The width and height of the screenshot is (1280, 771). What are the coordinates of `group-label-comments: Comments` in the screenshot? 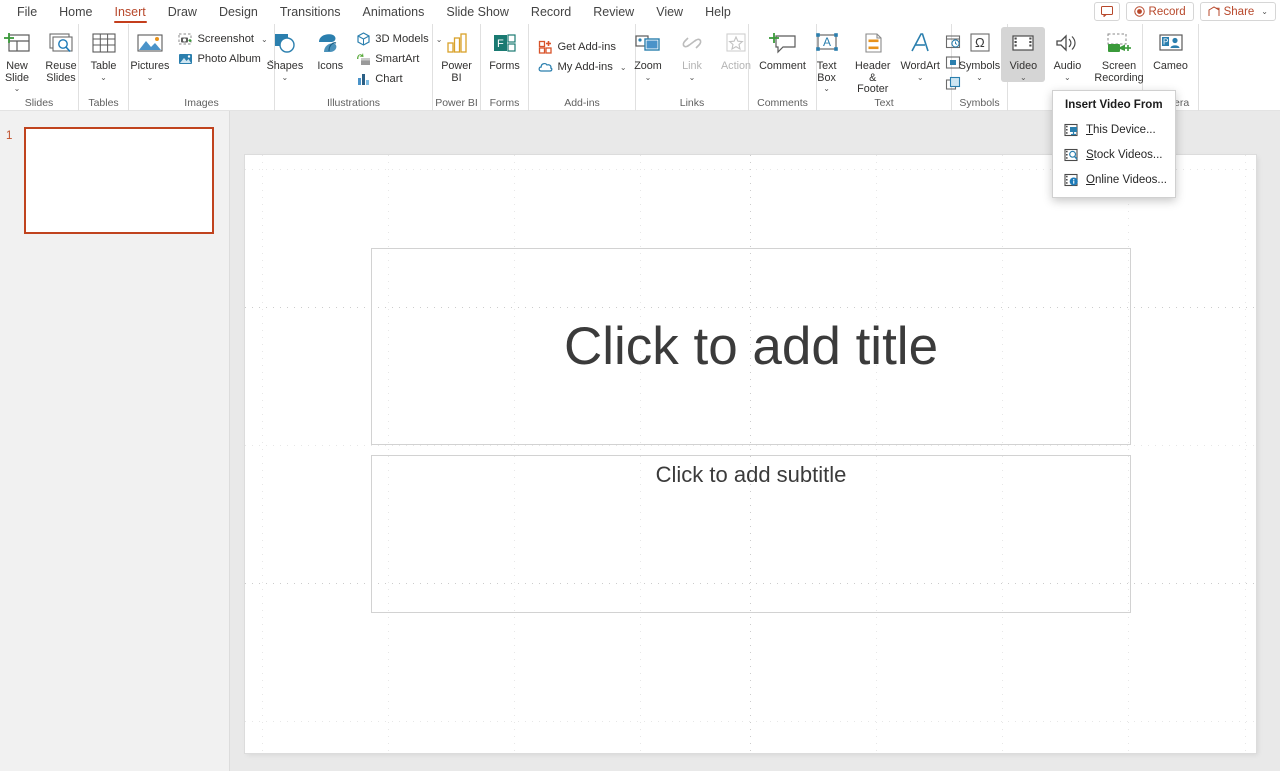 It's located at (782, 103).